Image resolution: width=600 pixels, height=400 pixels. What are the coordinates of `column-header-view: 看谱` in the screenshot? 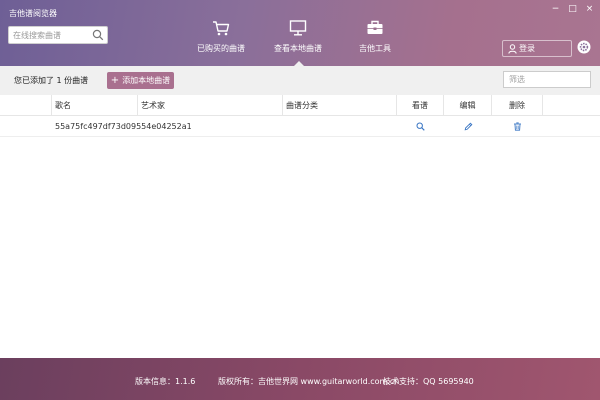 It's located at (420, 105).